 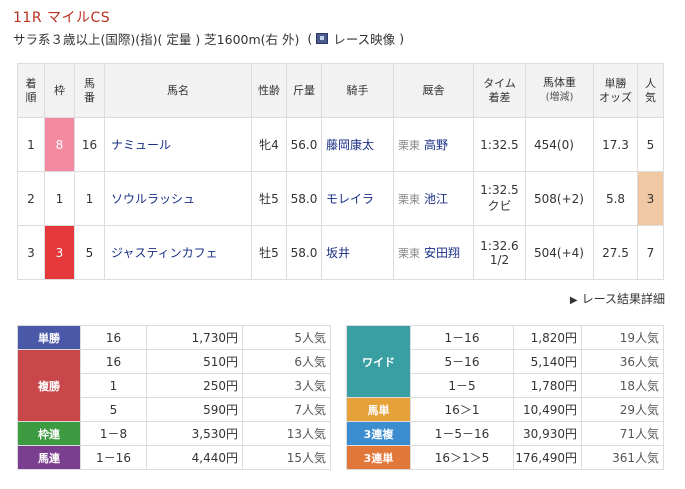 What do you see at coordinates (378, 457) in the screenshot?
I see `bet-type-label: 3連単` at bounding box center [378, 457].